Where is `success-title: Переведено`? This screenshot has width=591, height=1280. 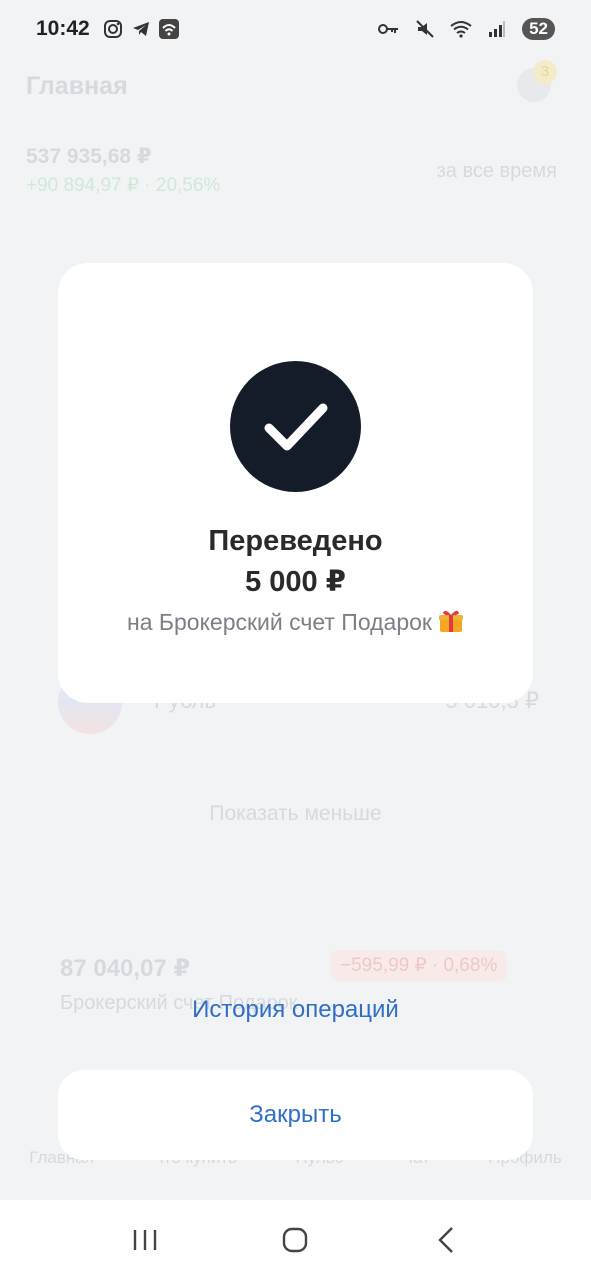
success-title: Переведено is located at coordinates (295, 541).